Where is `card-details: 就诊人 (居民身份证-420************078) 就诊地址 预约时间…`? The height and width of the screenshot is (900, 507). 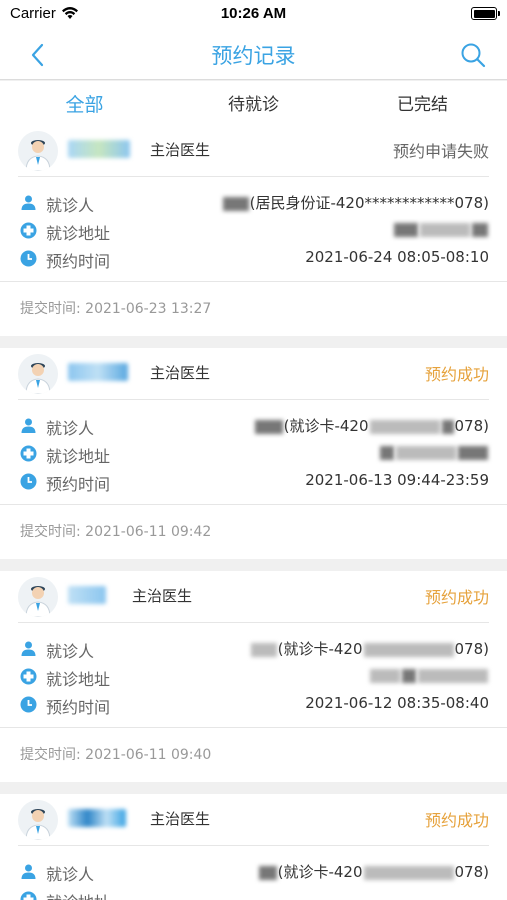
card-details: 就诊人 (居民身份证-420************078) 就诊地址 预约时间… is located at coordinates (253, 229).